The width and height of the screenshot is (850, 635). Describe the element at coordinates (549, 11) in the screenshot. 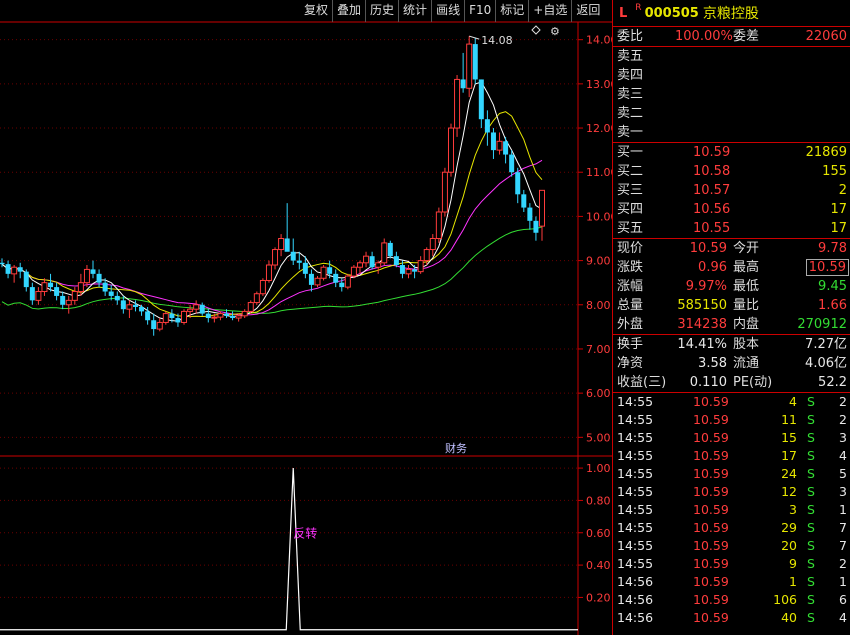

I see `toolbar-add-watchlist-button: +自选` at that location.